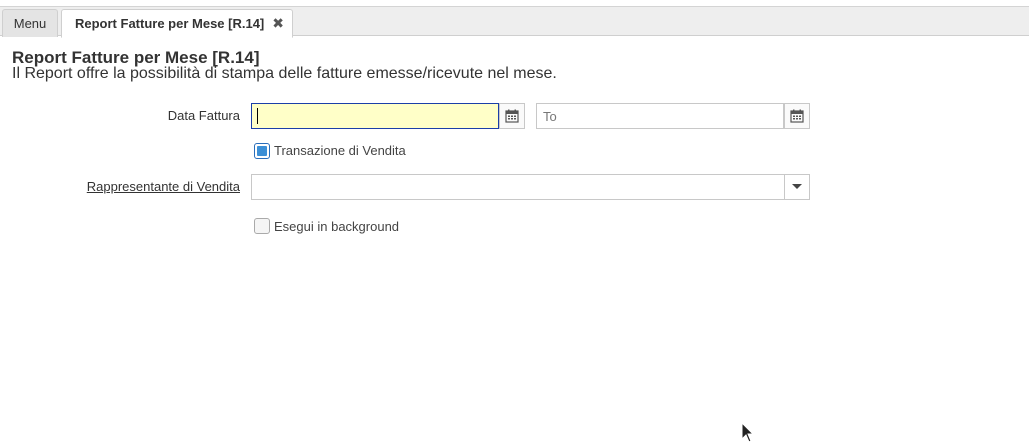 The width and height of the screenshot is (1029, 448). What do you see at coordinates (375, 116) in the screenshot?
I see `data-fattura-from-input` at bounding box center [375, 116].